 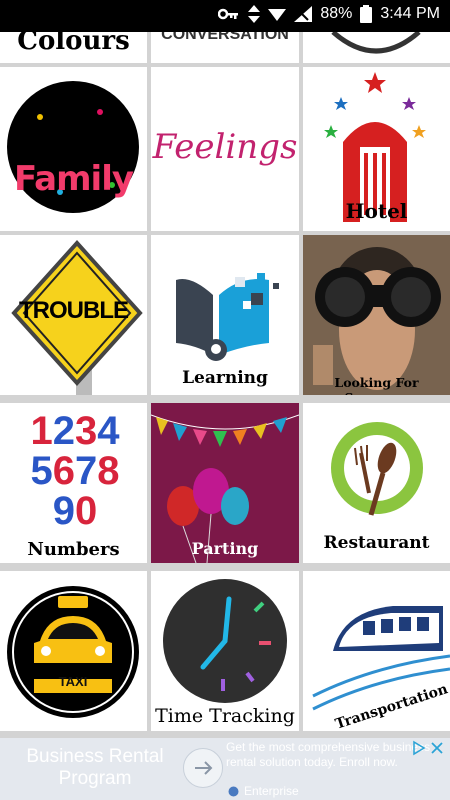 I want to click on data-sync-icon, so click(x=254, y=14).